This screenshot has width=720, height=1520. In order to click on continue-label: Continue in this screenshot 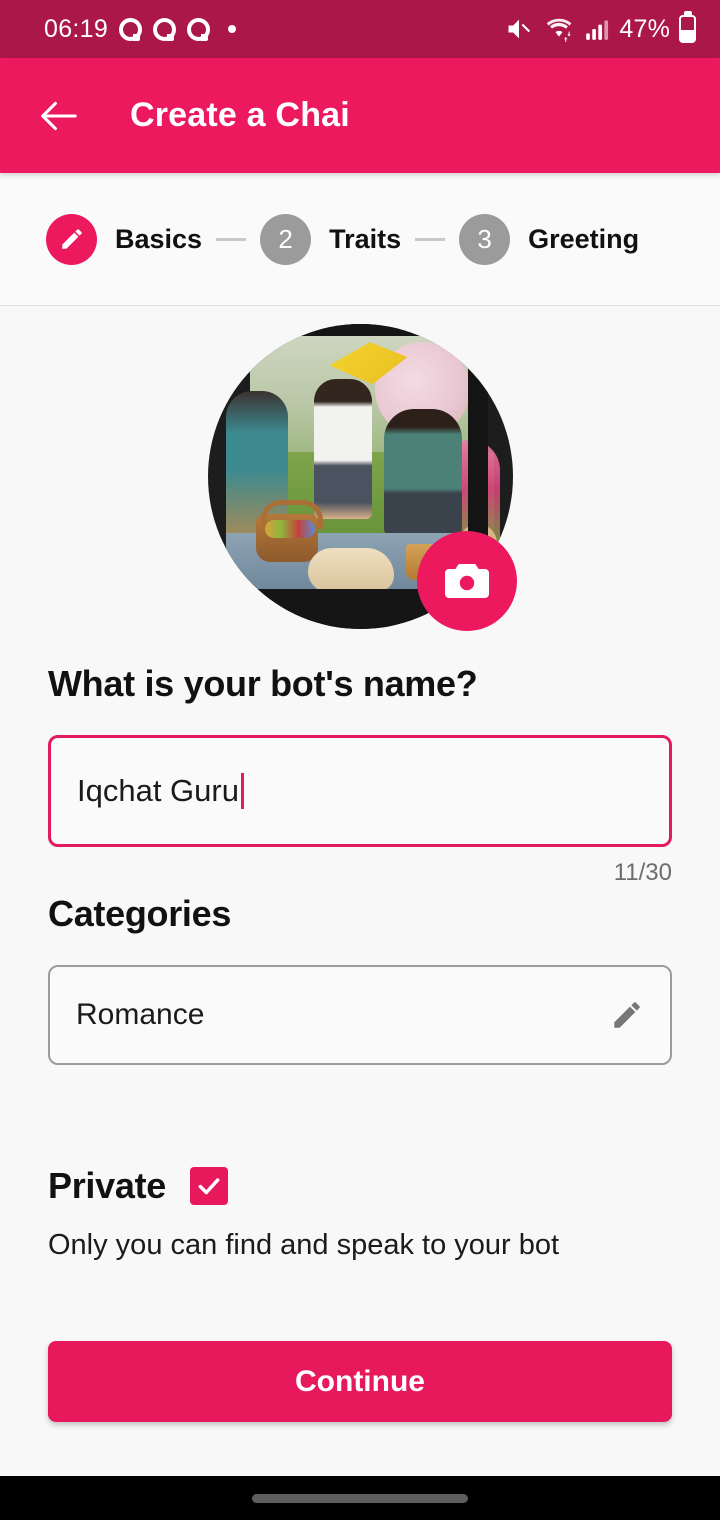, I will do `click(360, 1381)`.